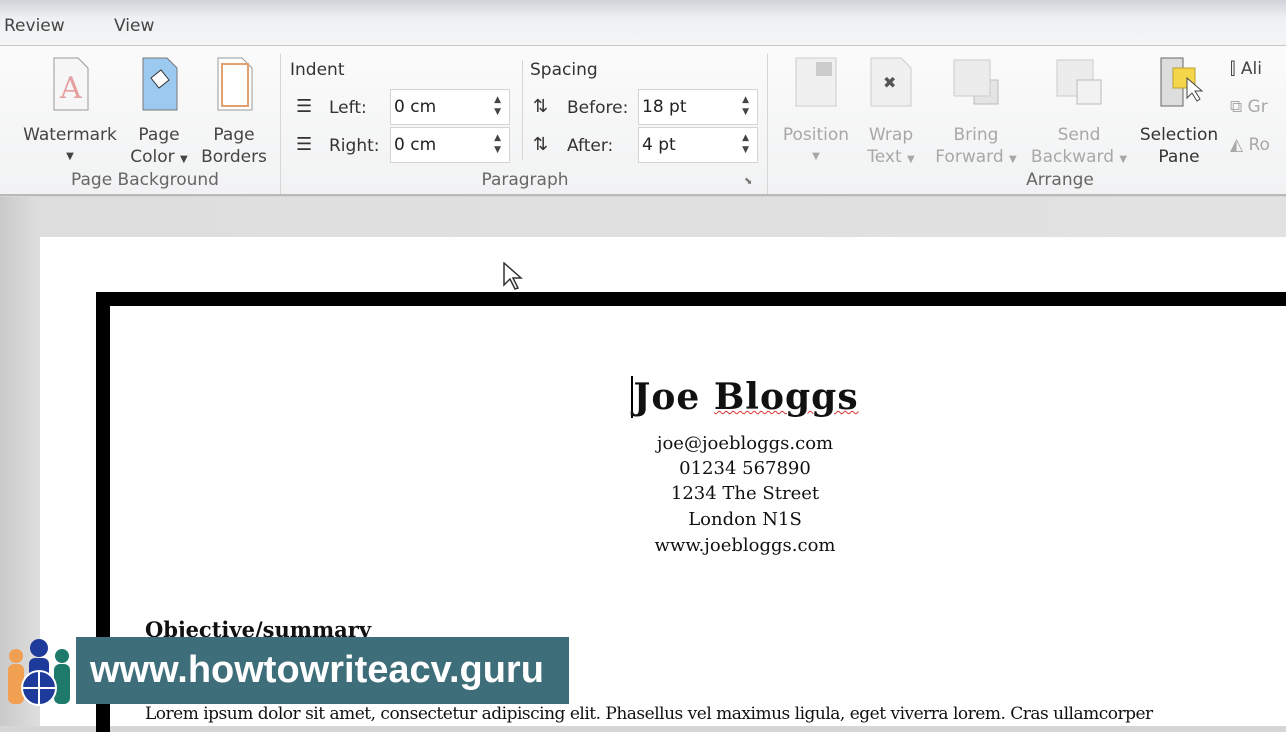 The height and width of the screenshot is (732, 1286). Describe the element at coordinates (541, 106) in the screenshot. I see `spacing-before-icon: ⇅` at that location.